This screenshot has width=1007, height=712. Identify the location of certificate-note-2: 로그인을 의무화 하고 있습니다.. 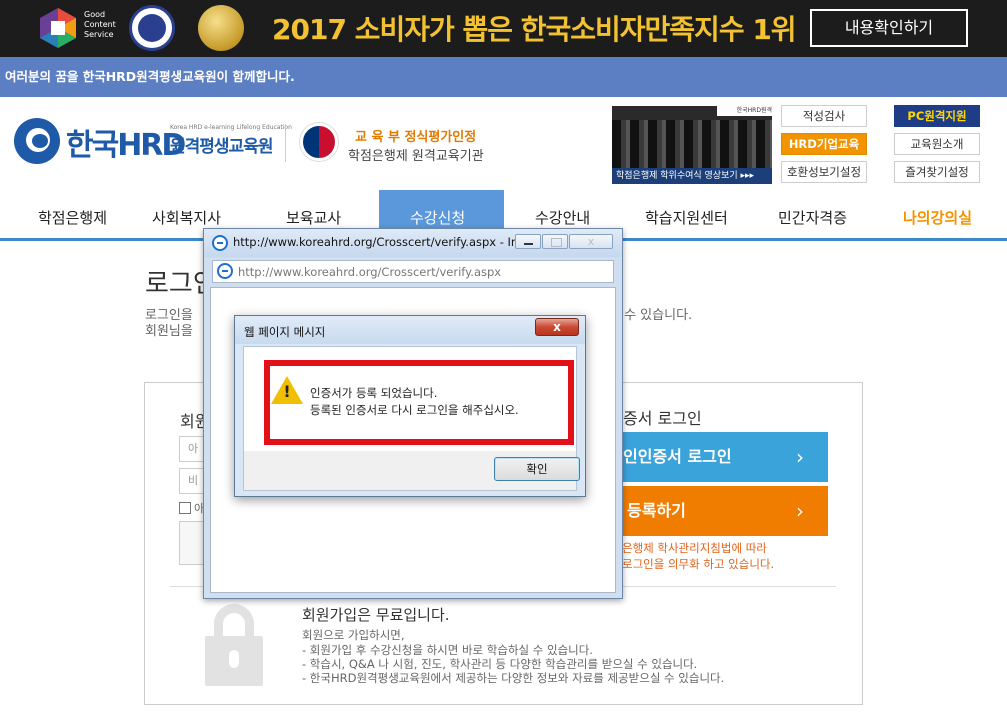
(698, 564).